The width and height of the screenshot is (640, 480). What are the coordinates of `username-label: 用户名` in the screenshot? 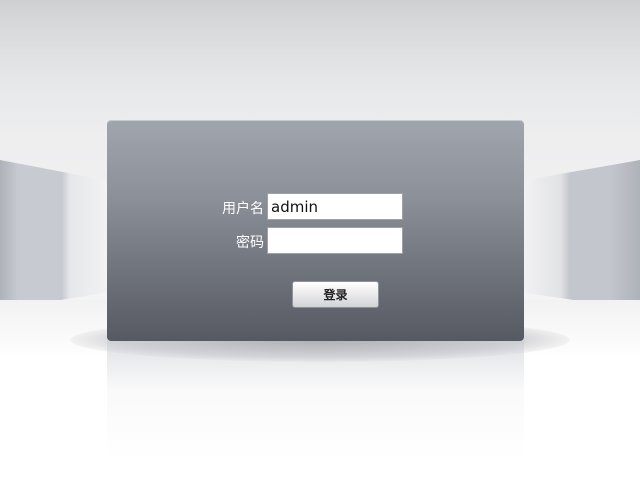 It's located at (243, 209).